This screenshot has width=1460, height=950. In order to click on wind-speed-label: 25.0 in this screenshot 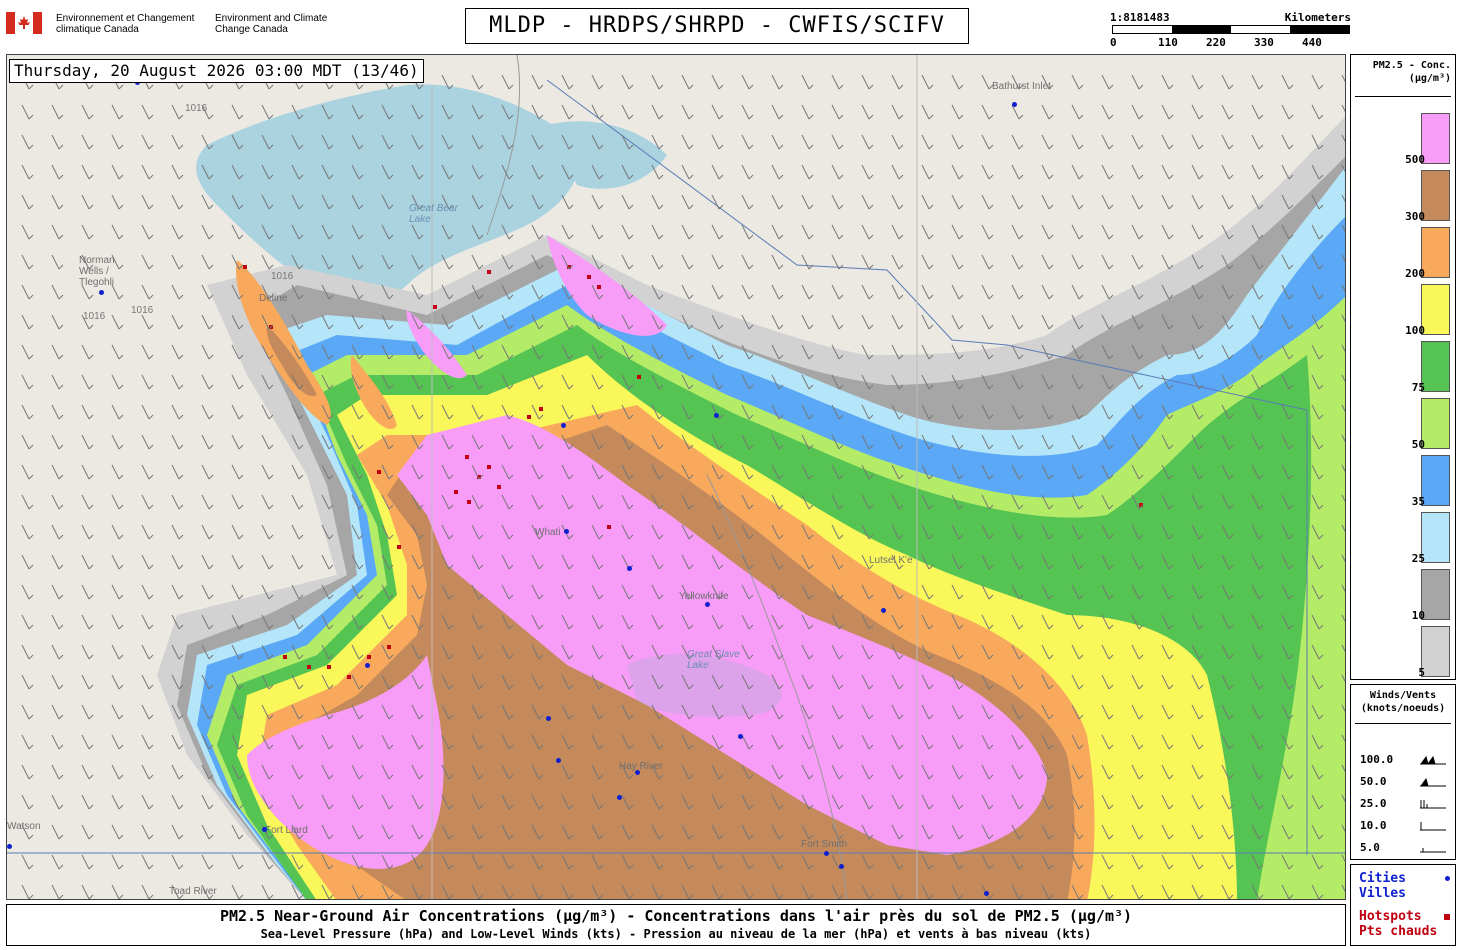, I will do `click(1373, 803)`.